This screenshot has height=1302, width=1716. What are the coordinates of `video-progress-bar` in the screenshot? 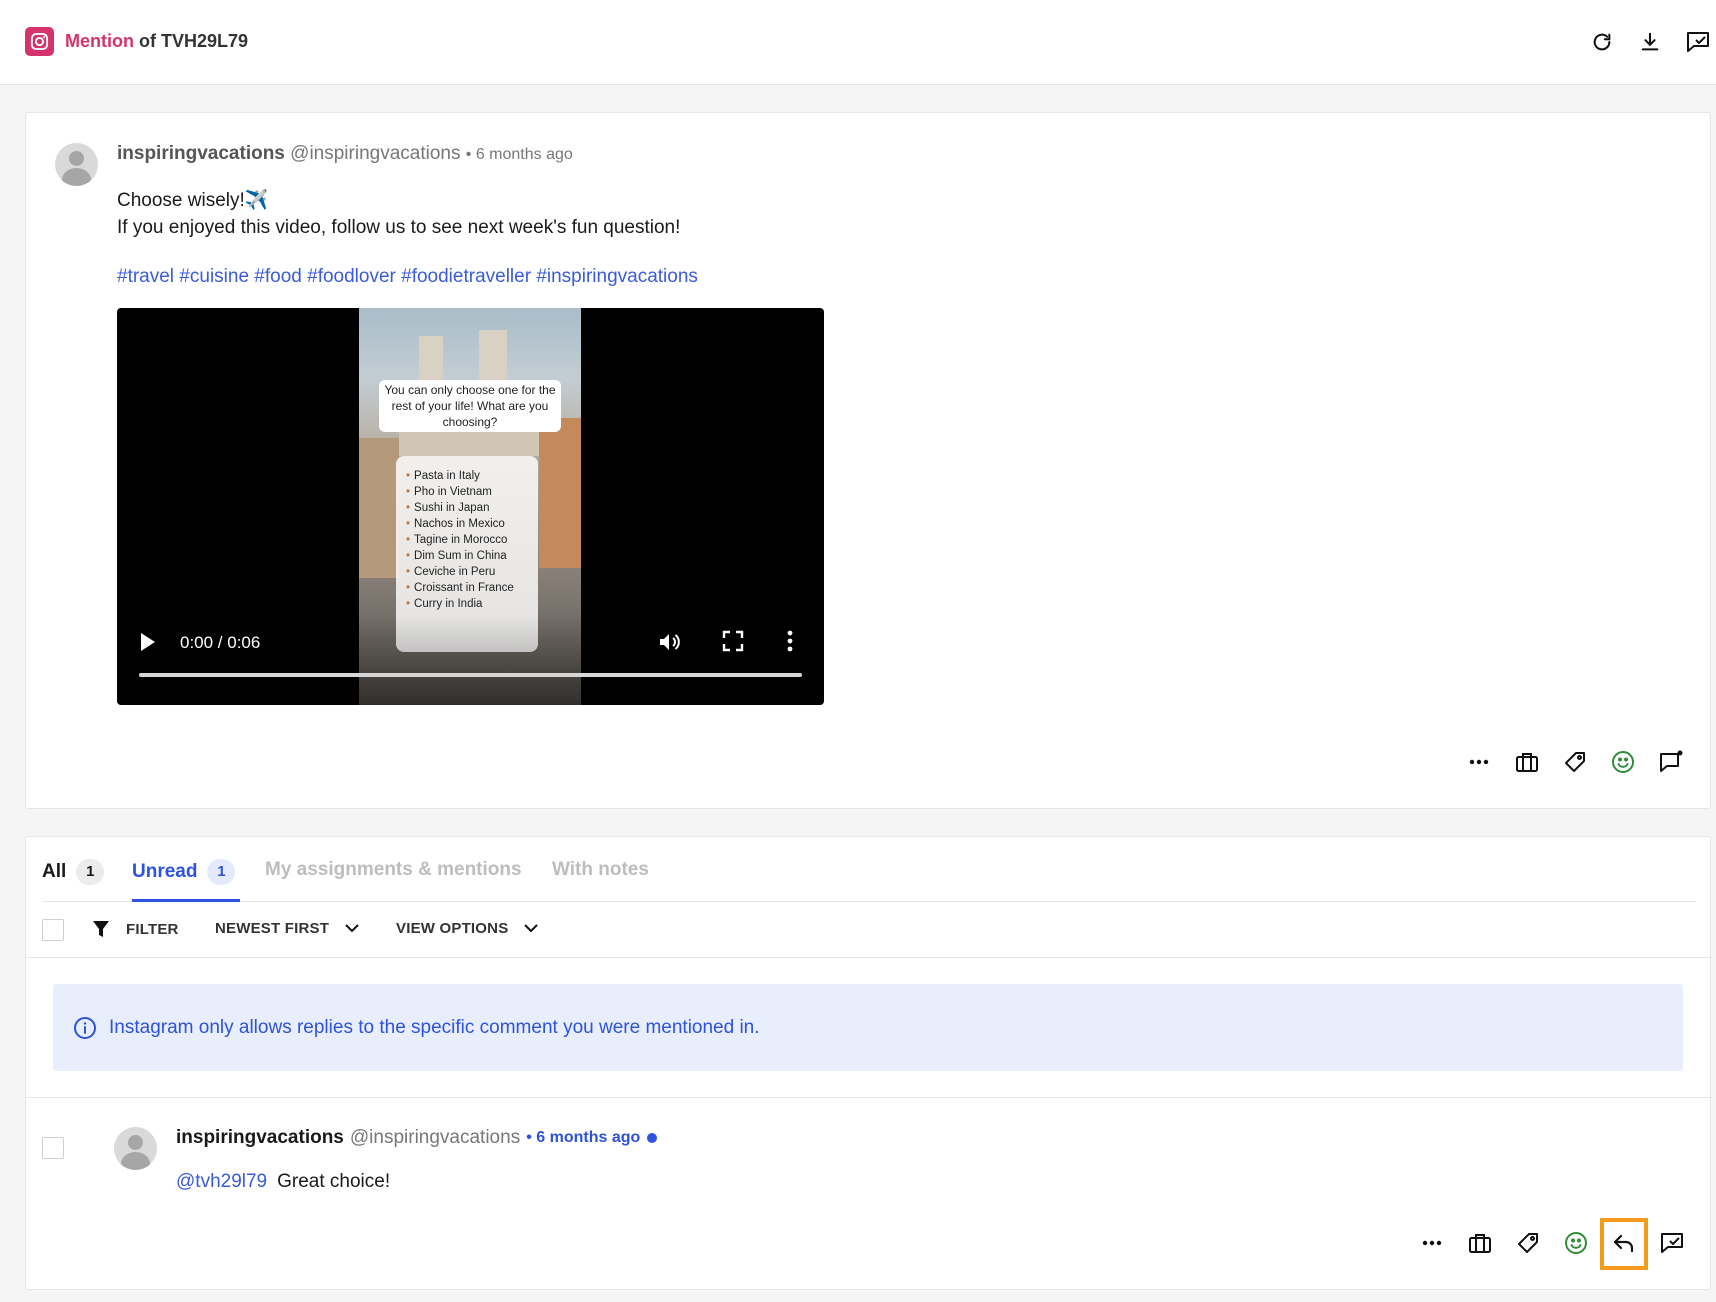 It's located at (470, 675).